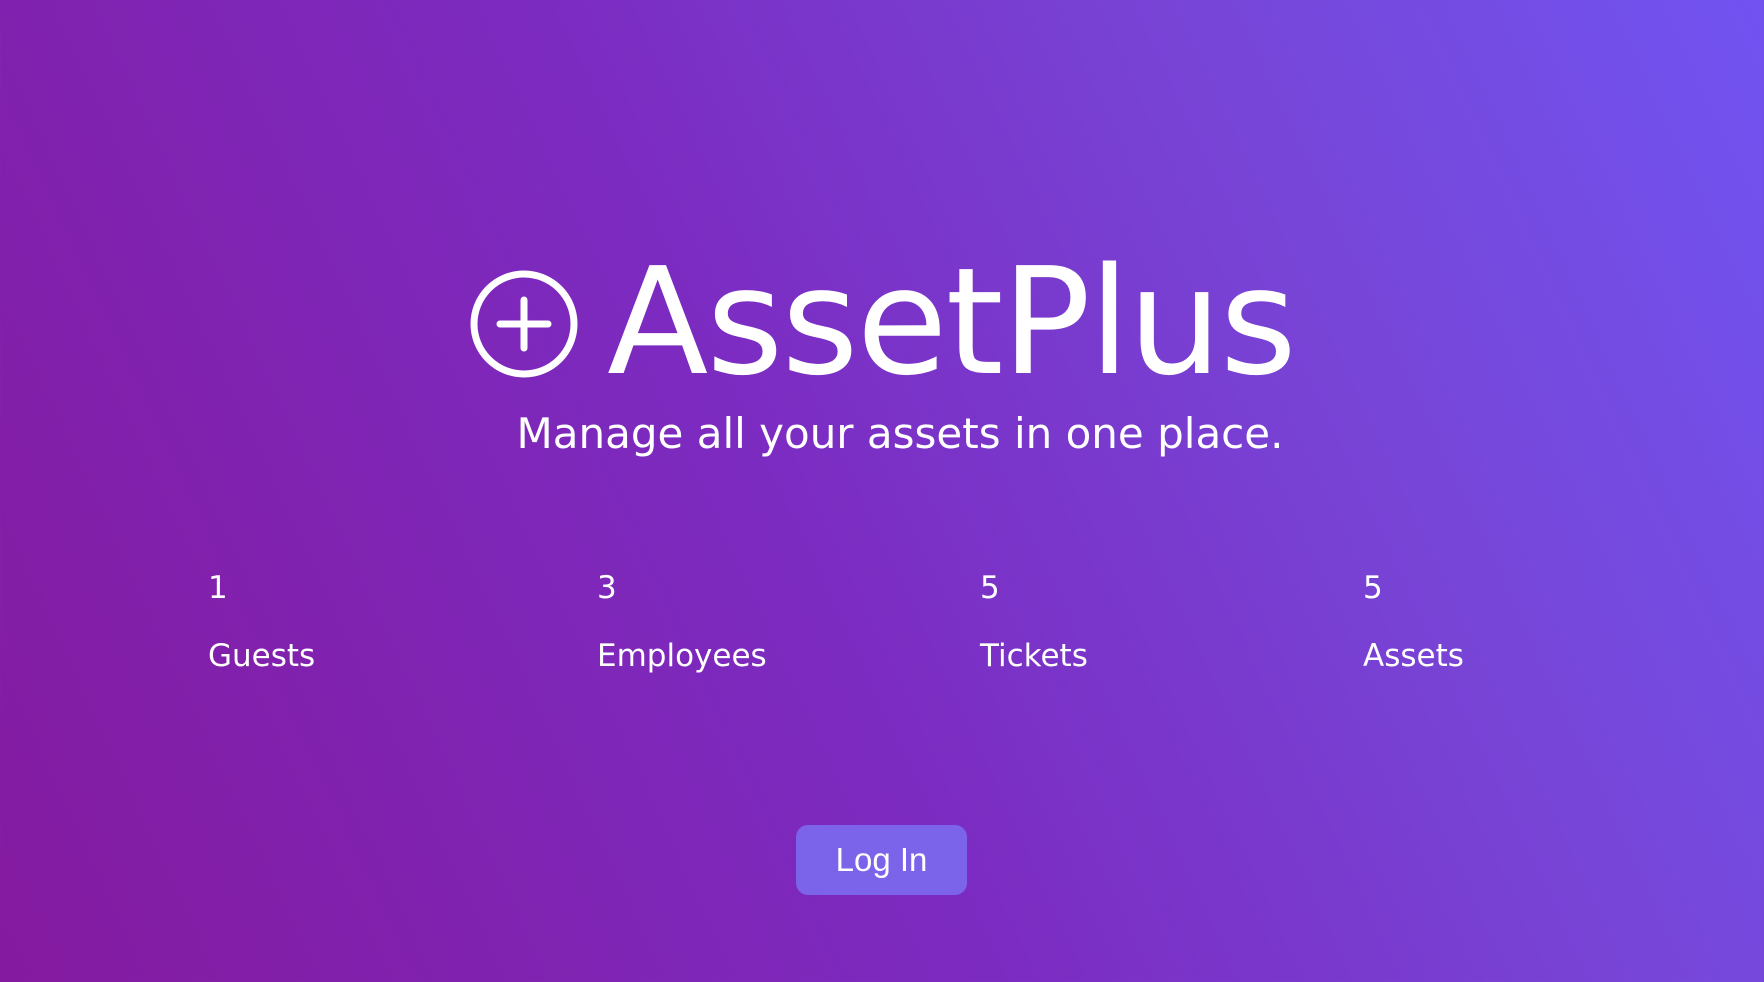 Image resolution: width=1764 pixels, height=982 pixels. I want to click on stat-label: Guests, so click(262, 656).